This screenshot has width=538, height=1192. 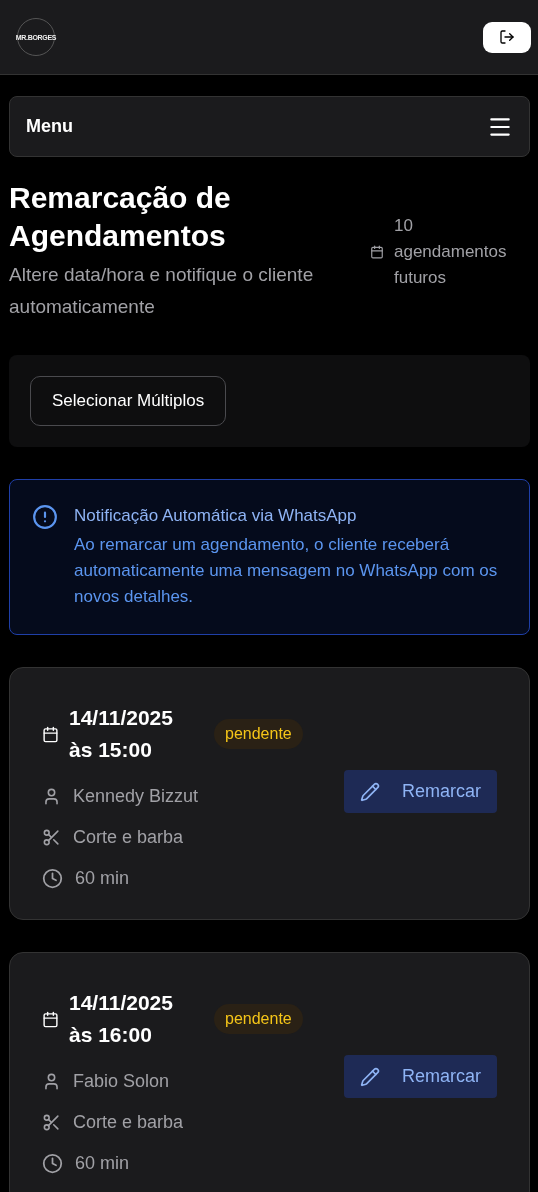 I want to click on page-subtitle: Altere data/hora e notifique o cliente automaticamente, so click(x=162, y=291).